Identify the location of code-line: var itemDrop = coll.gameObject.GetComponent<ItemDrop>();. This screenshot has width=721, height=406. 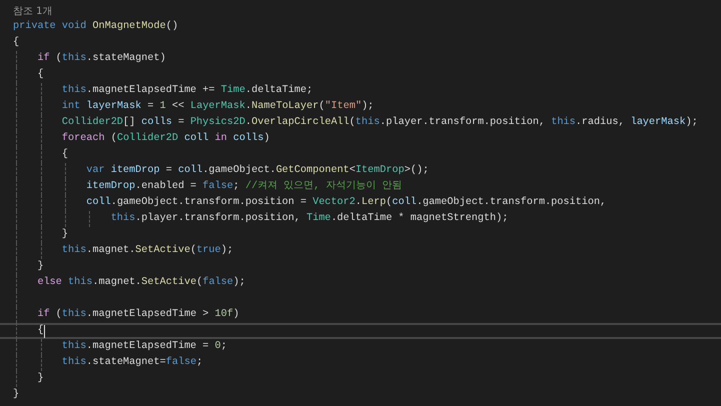
(257, 171).